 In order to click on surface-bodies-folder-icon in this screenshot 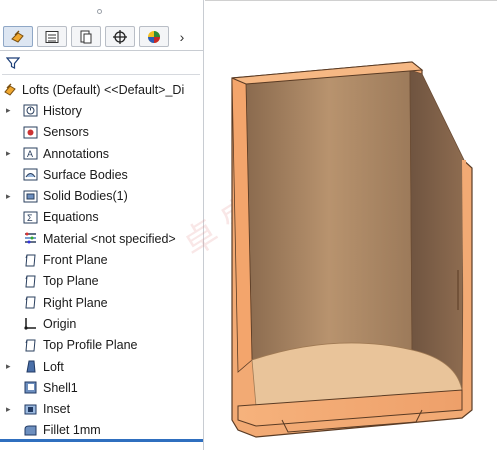, I will do `click(30, 174)`.